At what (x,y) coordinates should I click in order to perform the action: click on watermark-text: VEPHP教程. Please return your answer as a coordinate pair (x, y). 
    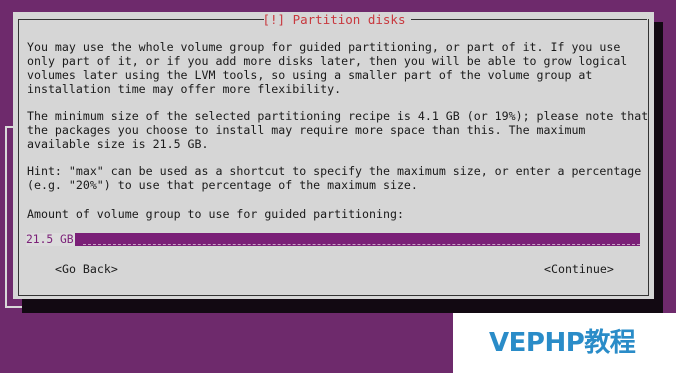
    Looking at the image, I should click on (562, 343).